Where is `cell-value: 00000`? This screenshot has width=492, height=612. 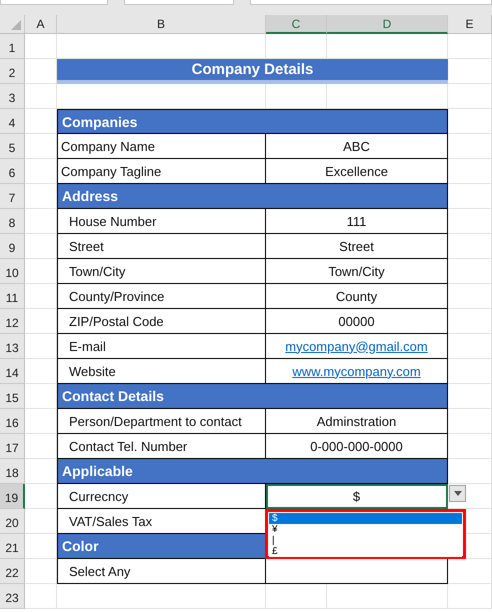
cell-value: 00000 is located at coordinates (356, 321).